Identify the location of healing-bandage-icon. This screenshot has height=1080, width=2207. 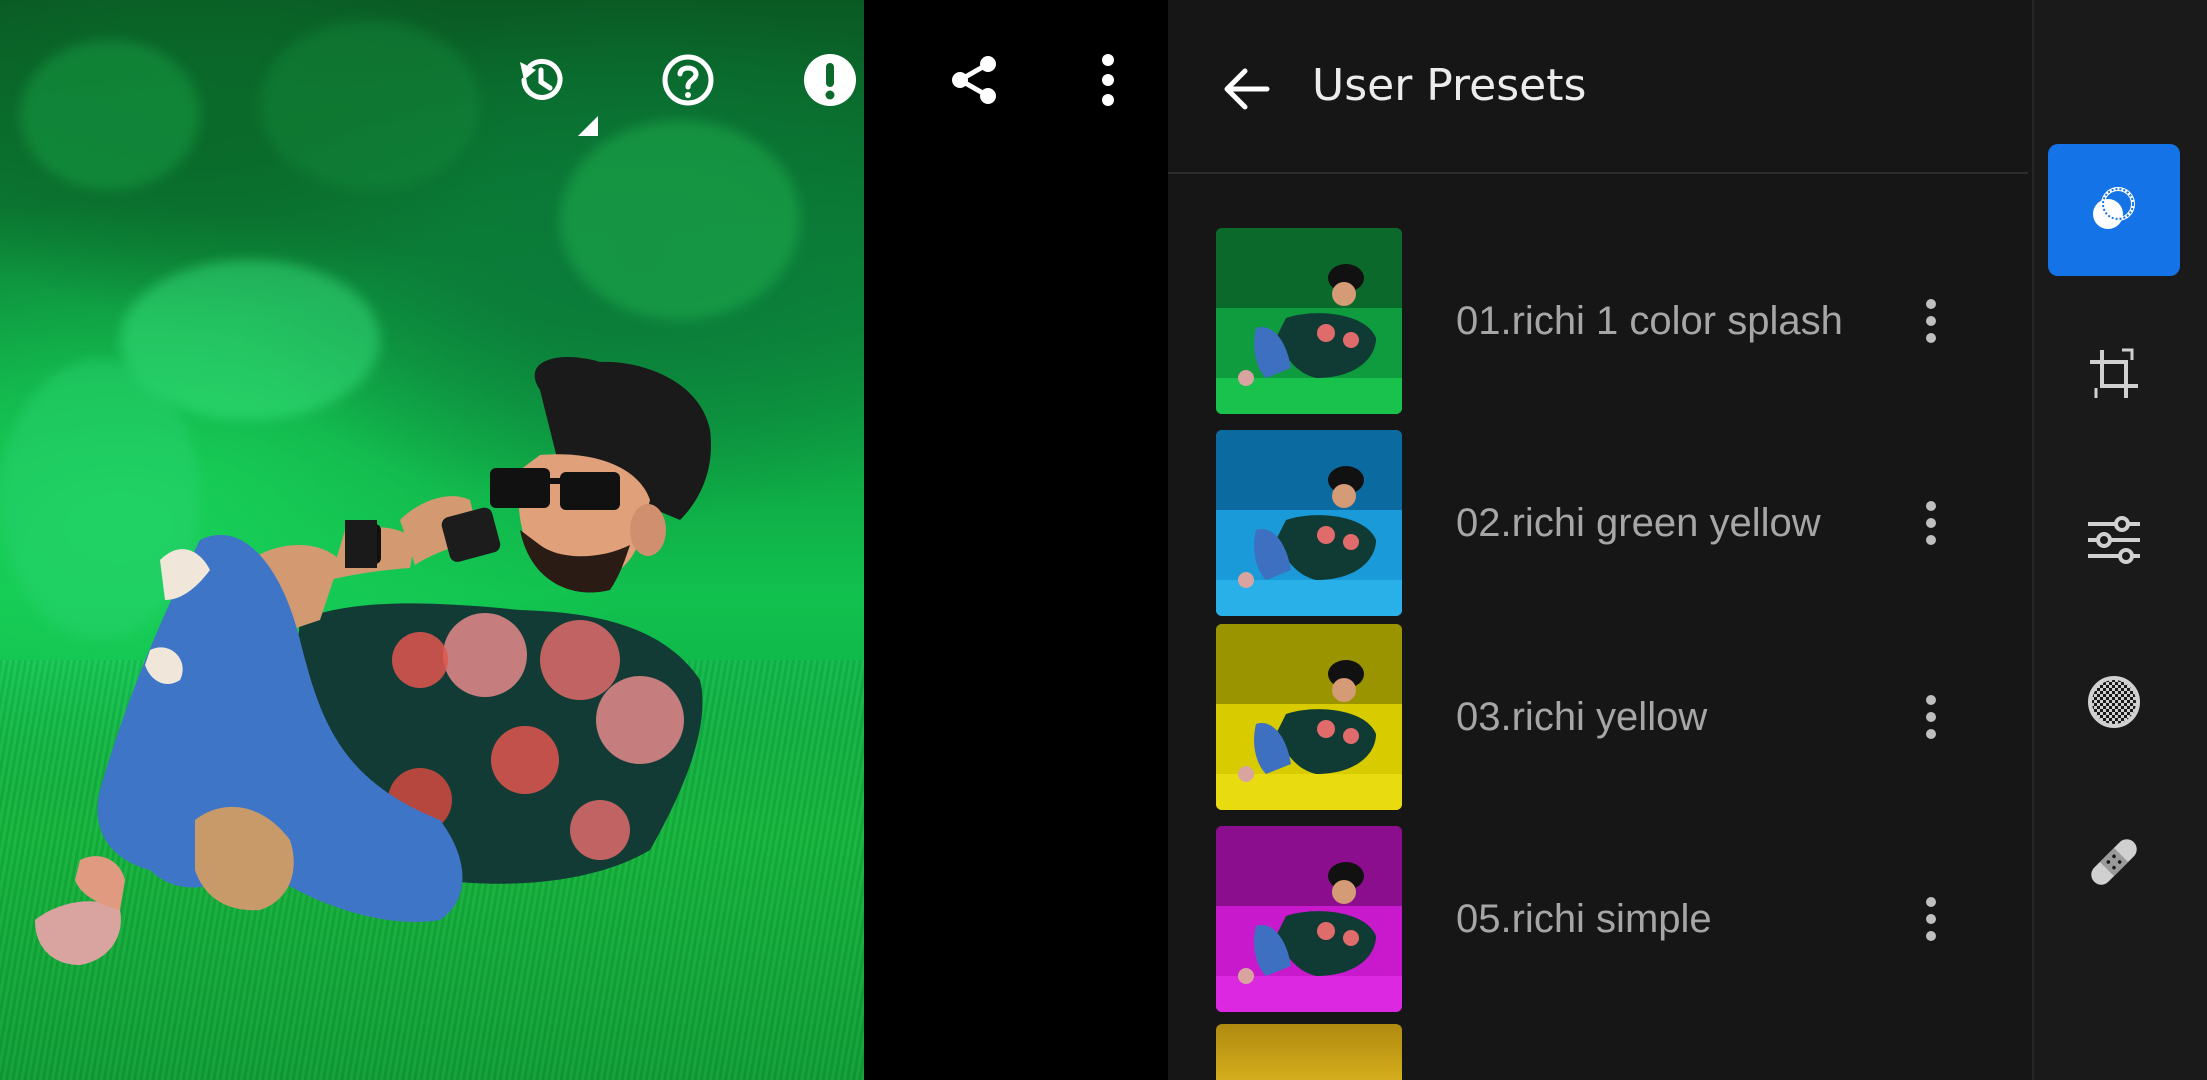
(2114, 862).